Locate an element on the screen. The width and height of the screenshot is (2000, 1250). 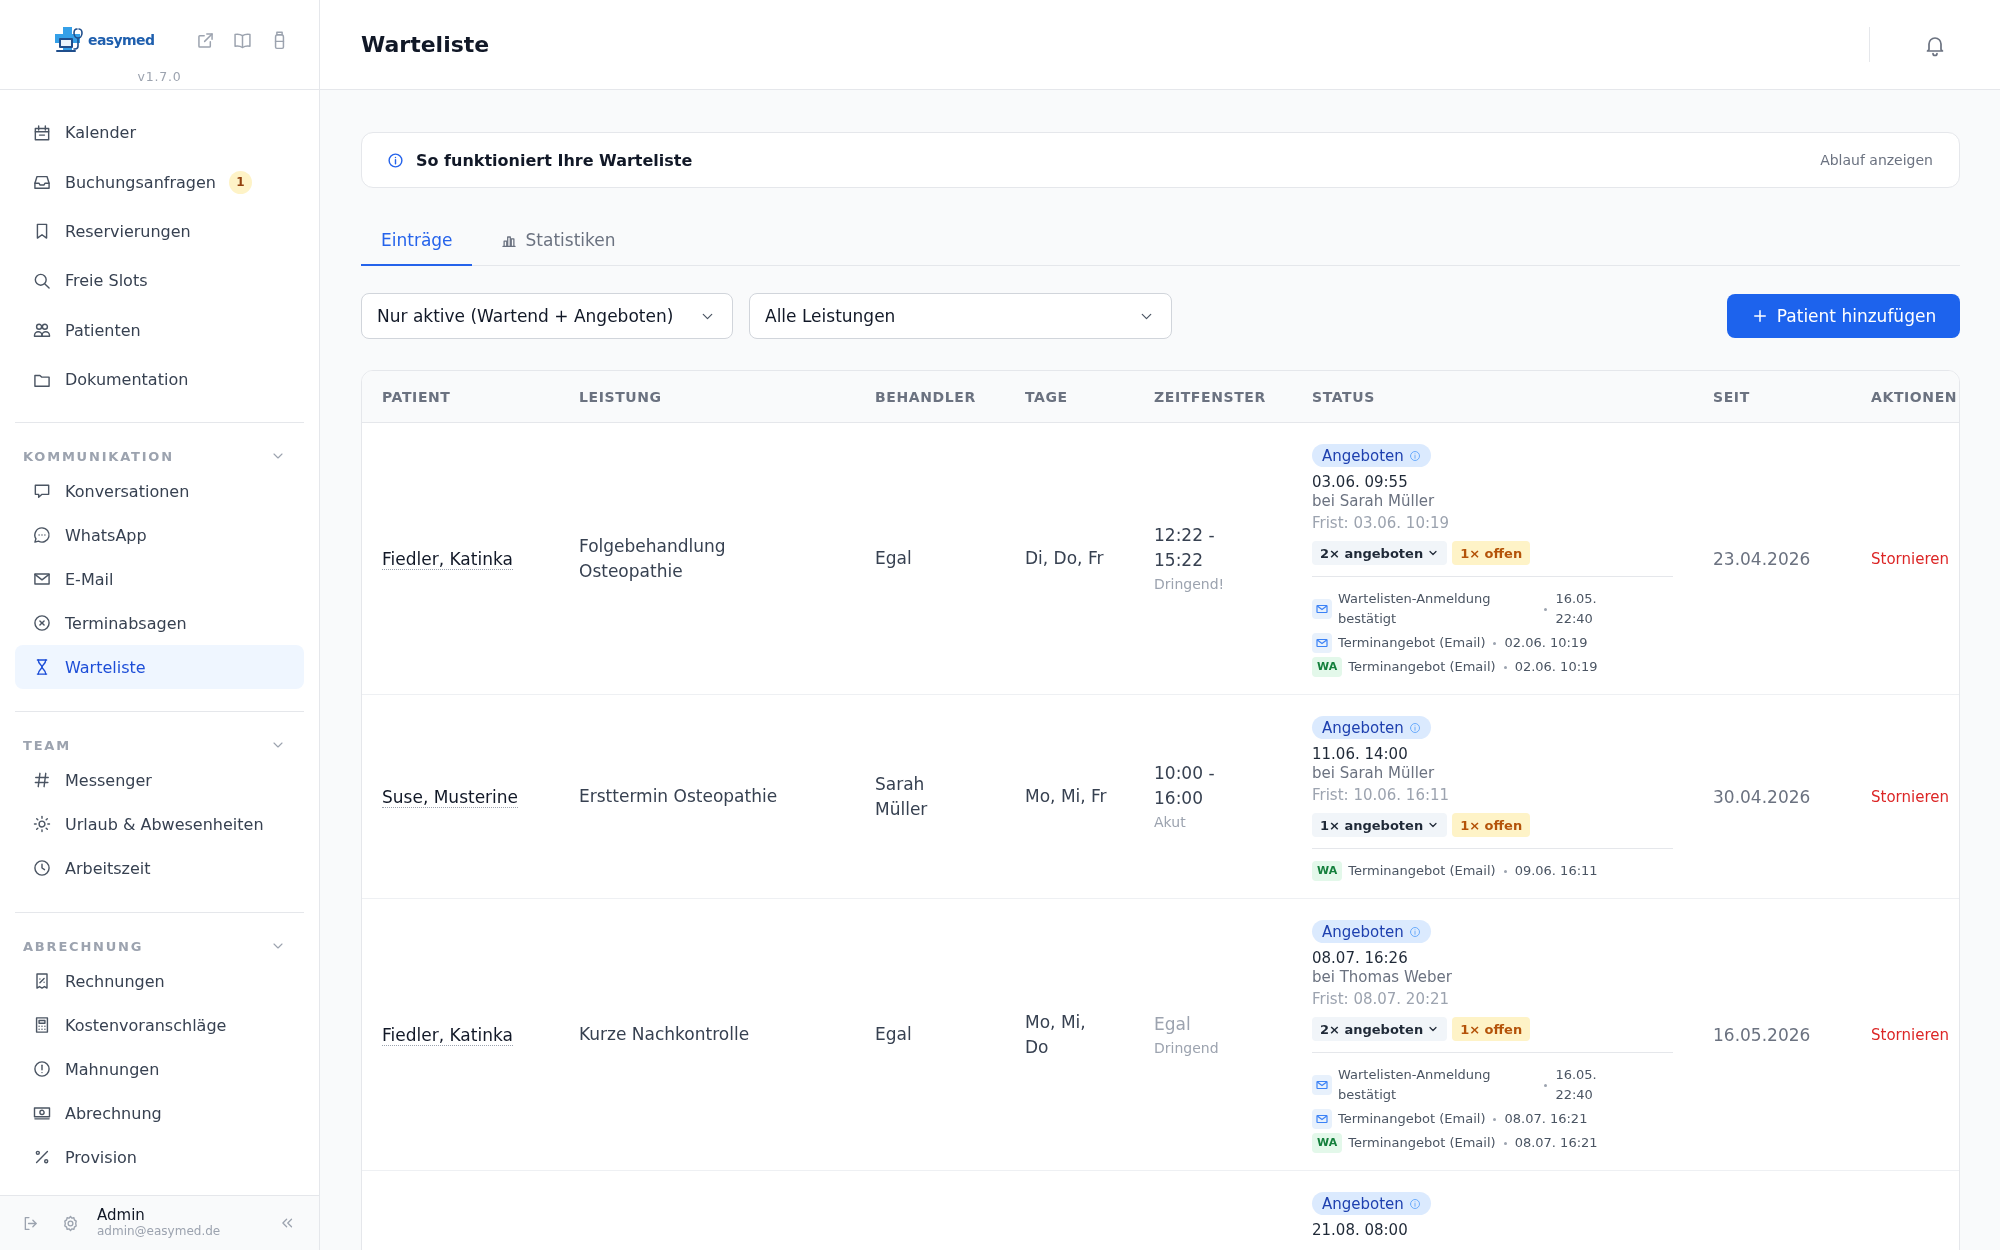
column-header: AKTIONEN is located at coordinates (1914, 396).